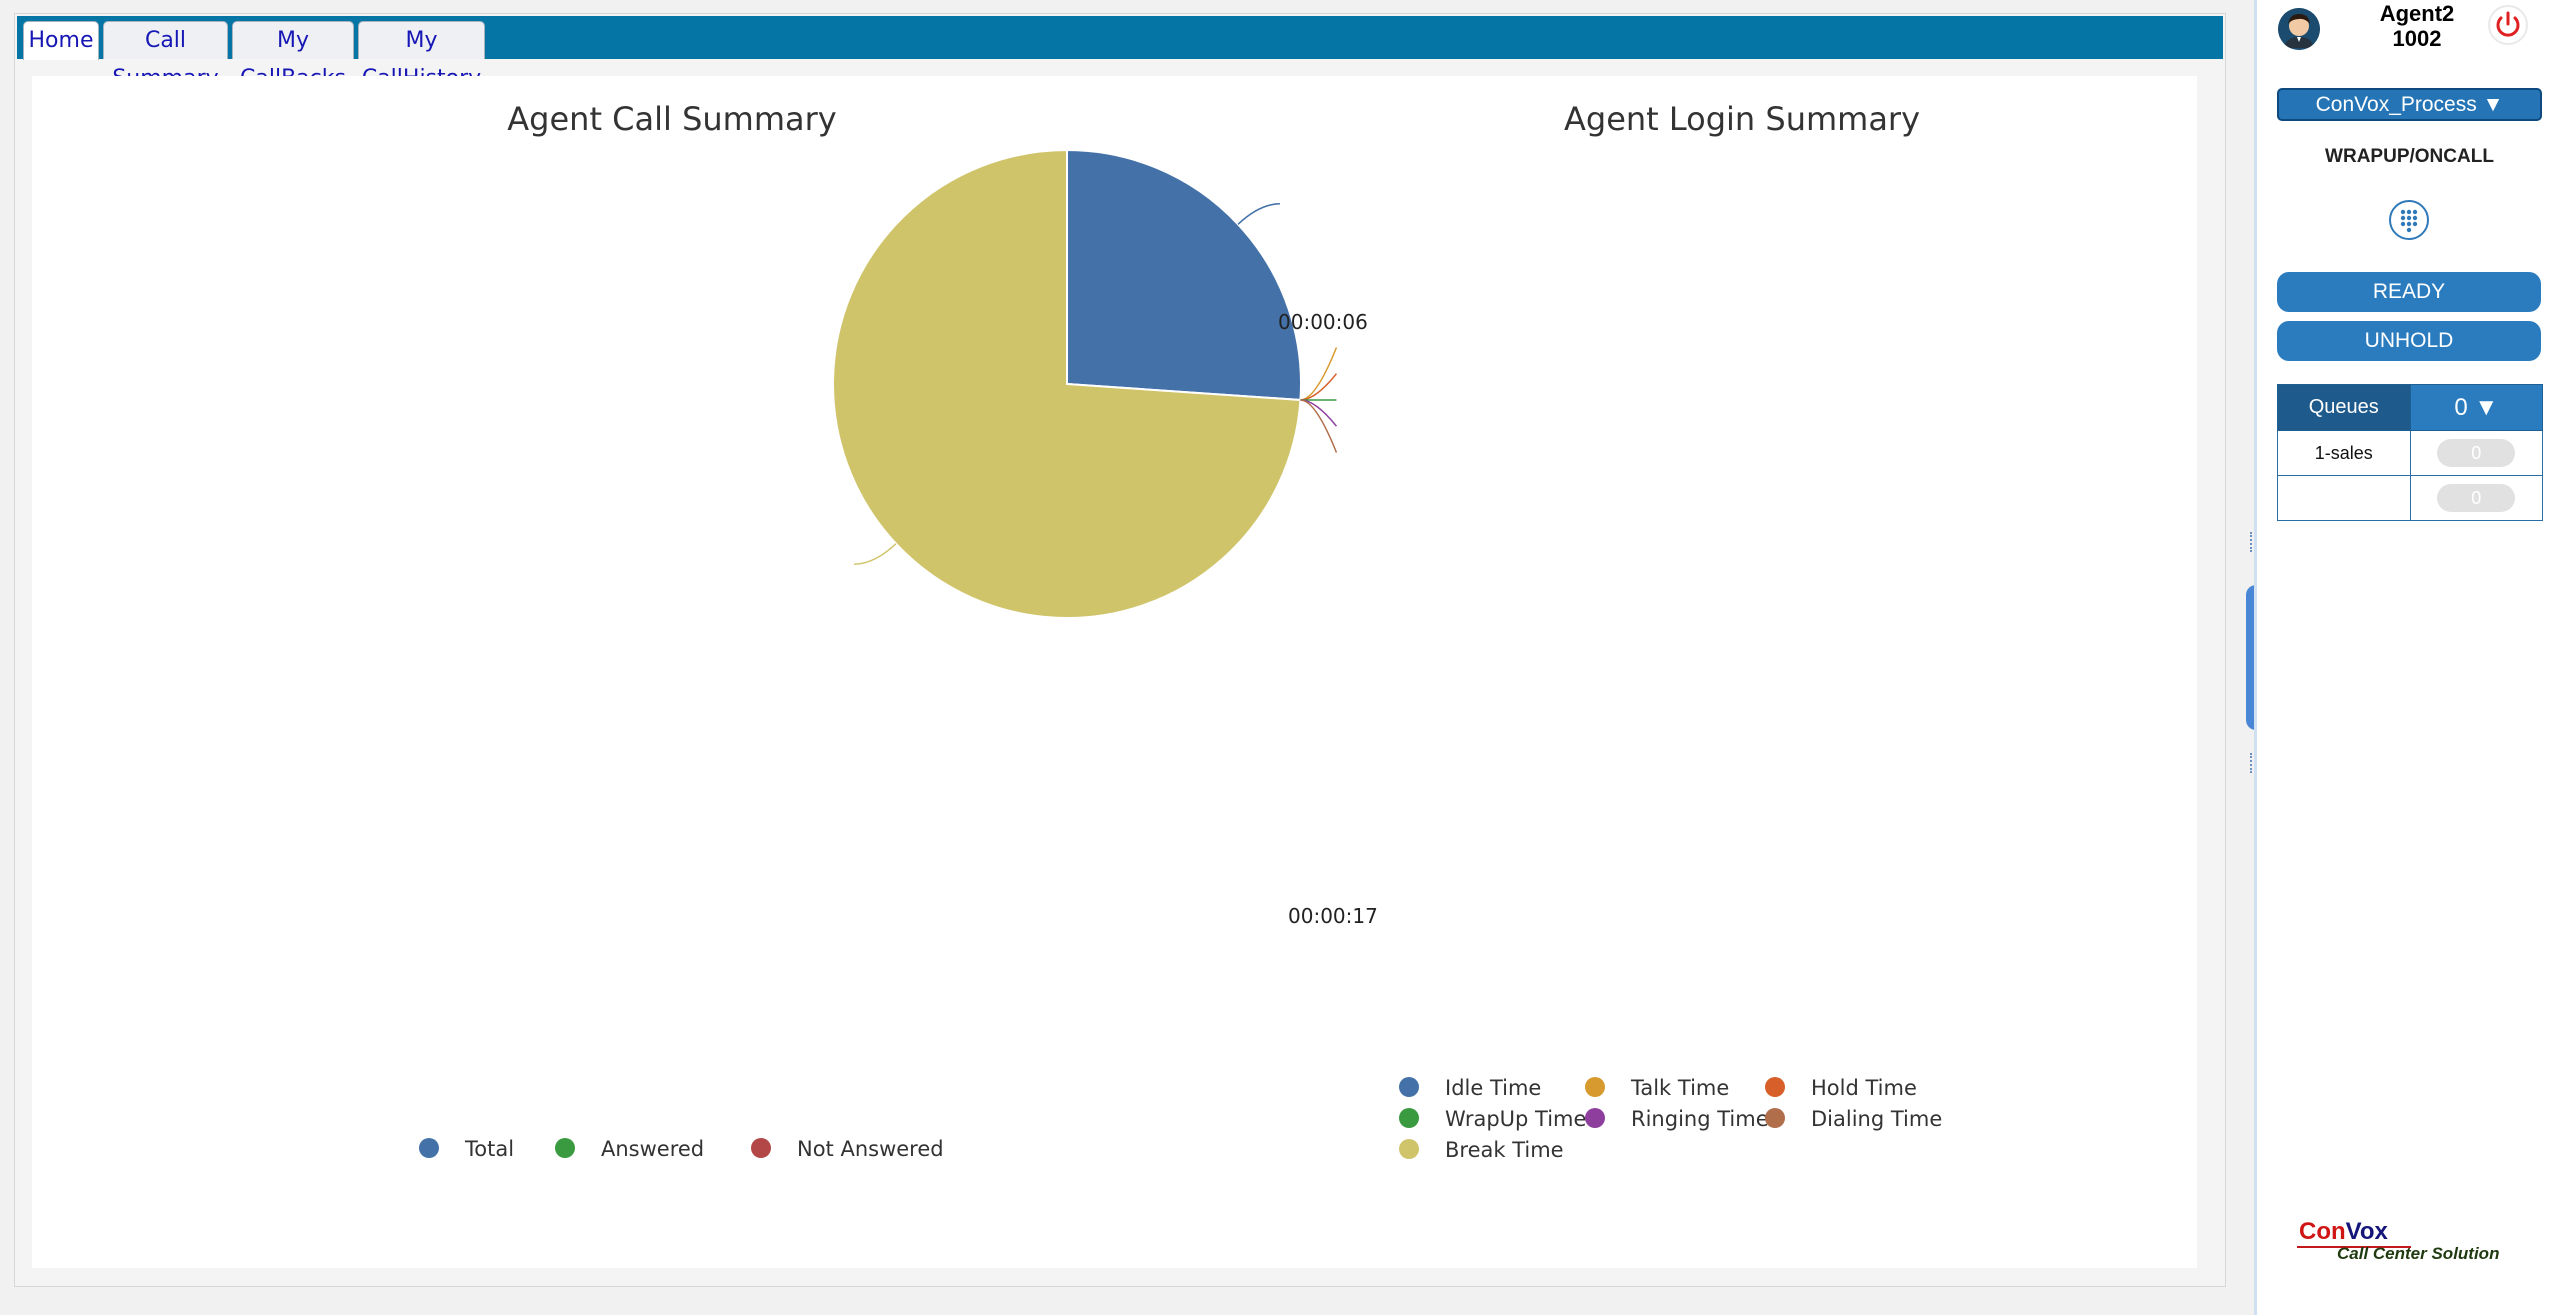 This screenshot has height=1315, width=2561. Describe the element at coordinates (1877, 1119) in the screenshot. I see `legend-label: Dialing Time` at that location.